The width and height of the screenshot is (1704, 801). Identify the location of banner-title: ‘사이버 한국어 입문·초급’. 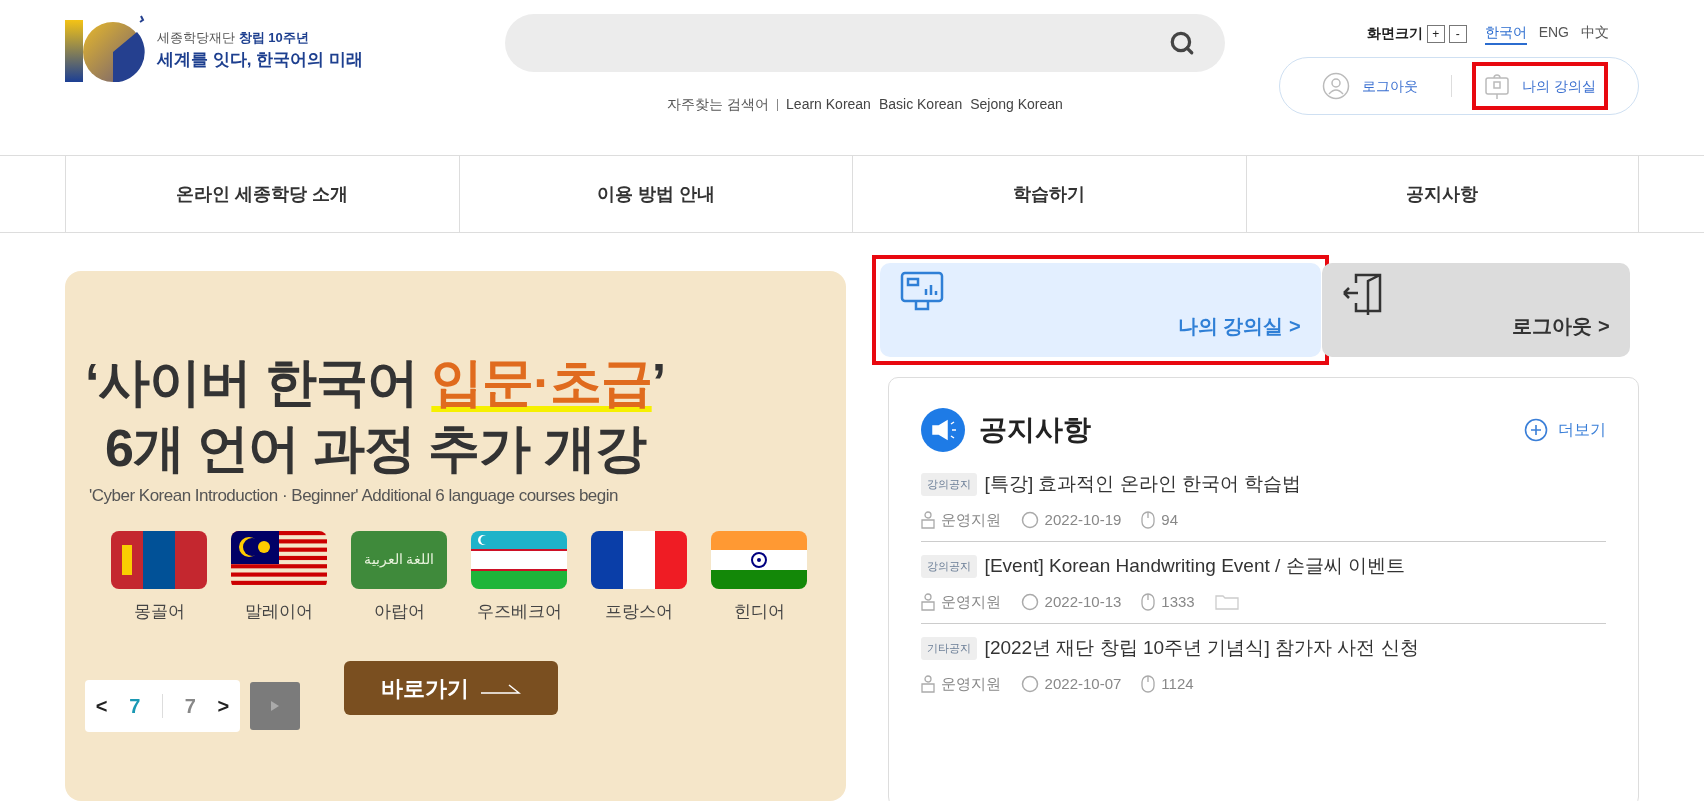
(376, 382).